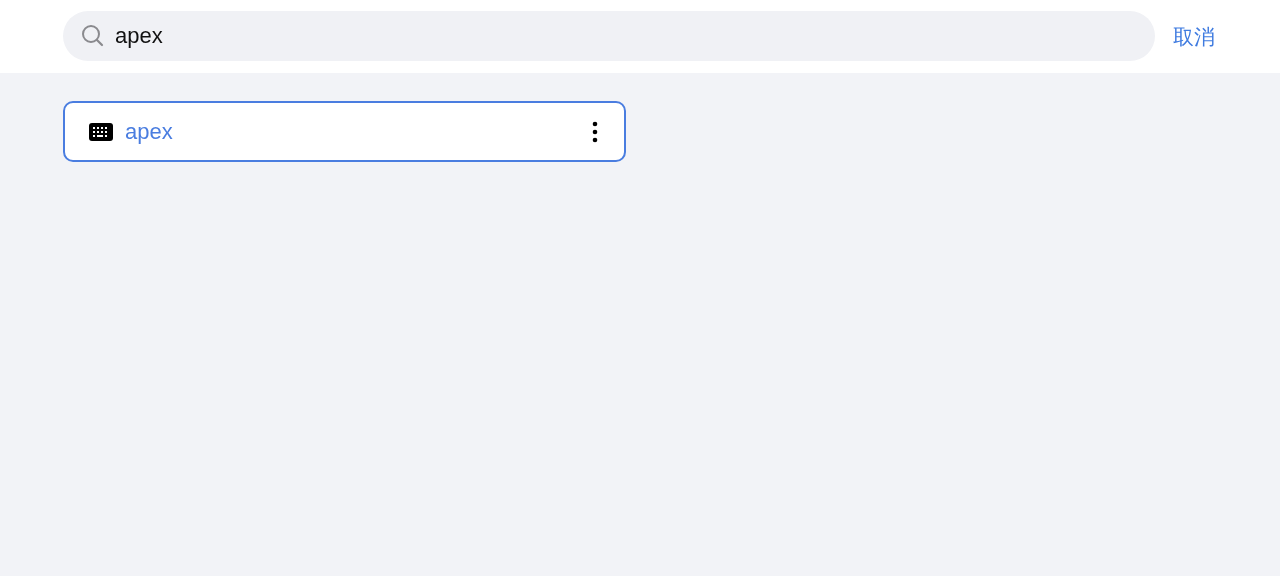 The width and height of the screenshot is (1280, 576). I want to click on search-field: apex, so click(609, 35).